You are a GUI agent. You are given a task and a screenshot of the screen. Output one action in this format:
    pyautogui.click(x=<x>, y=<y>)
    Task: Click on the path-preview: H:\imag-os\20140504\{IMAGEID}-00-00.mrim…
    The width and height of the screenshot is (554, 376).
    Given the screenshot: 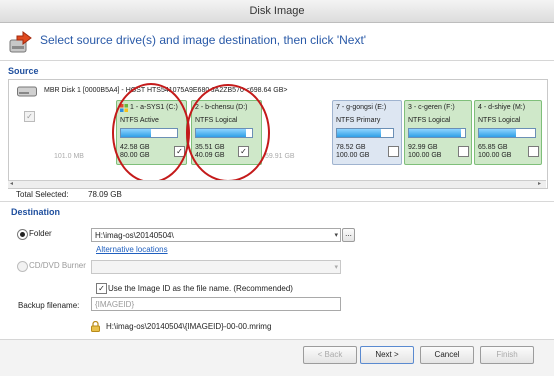 What is the action you would take?
    pyautogui.click(x=189, y=326)
    